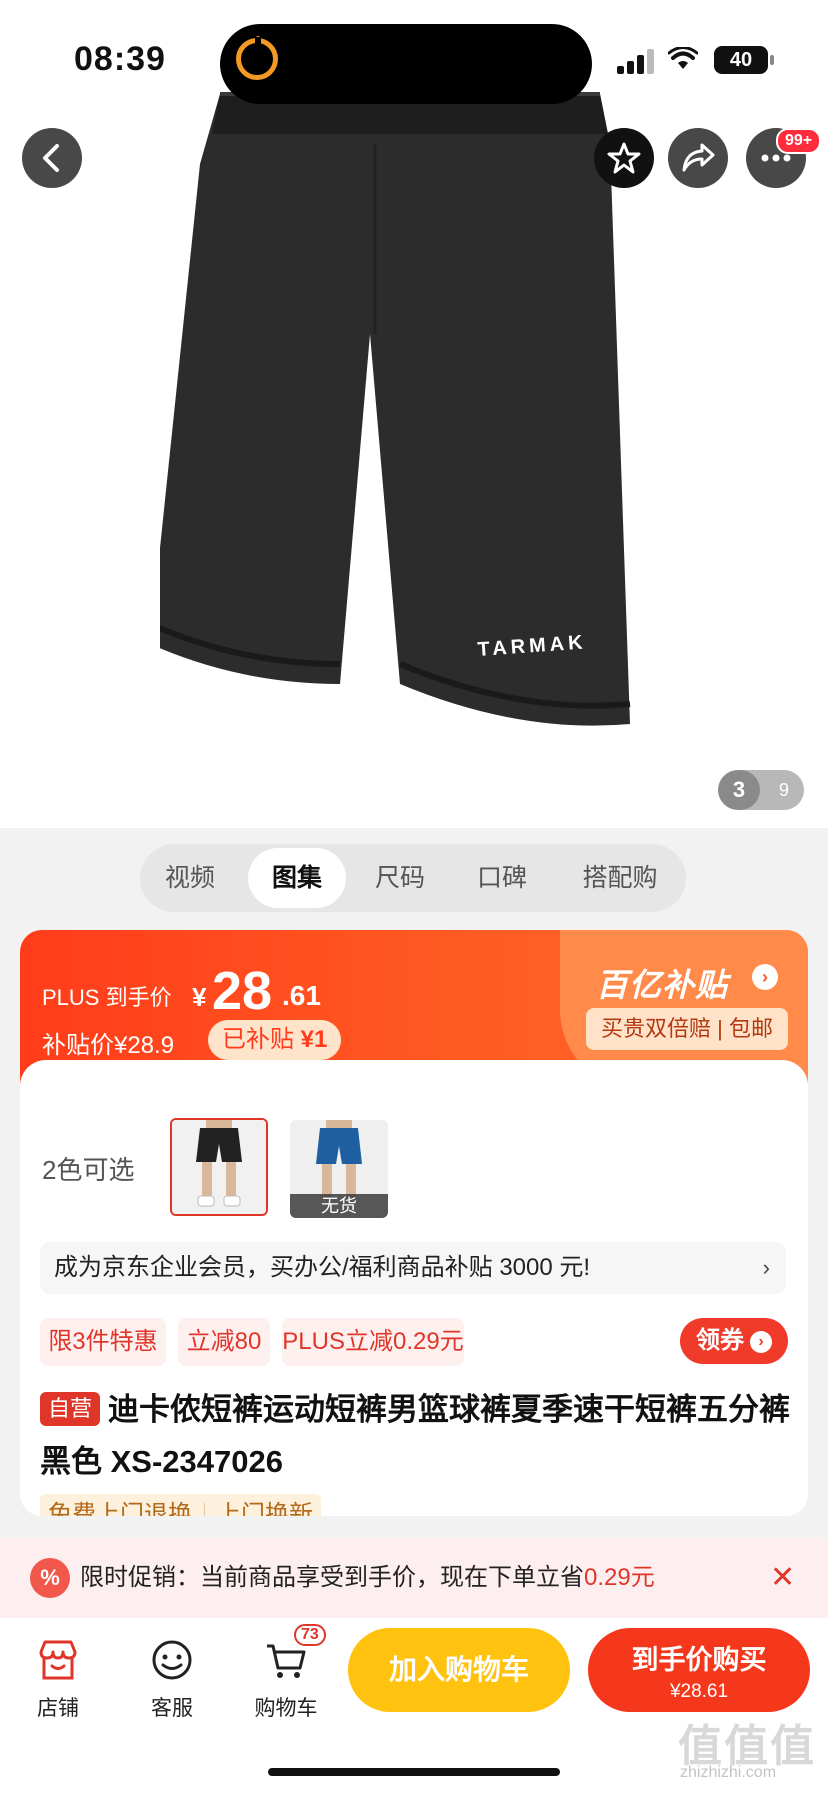 The height and width of the screenshot is (1796, 828). What do you see at coordinates (761, 790) in the screenshot?
I see `image-pager: 3 9` at bounding box center [761, 790].